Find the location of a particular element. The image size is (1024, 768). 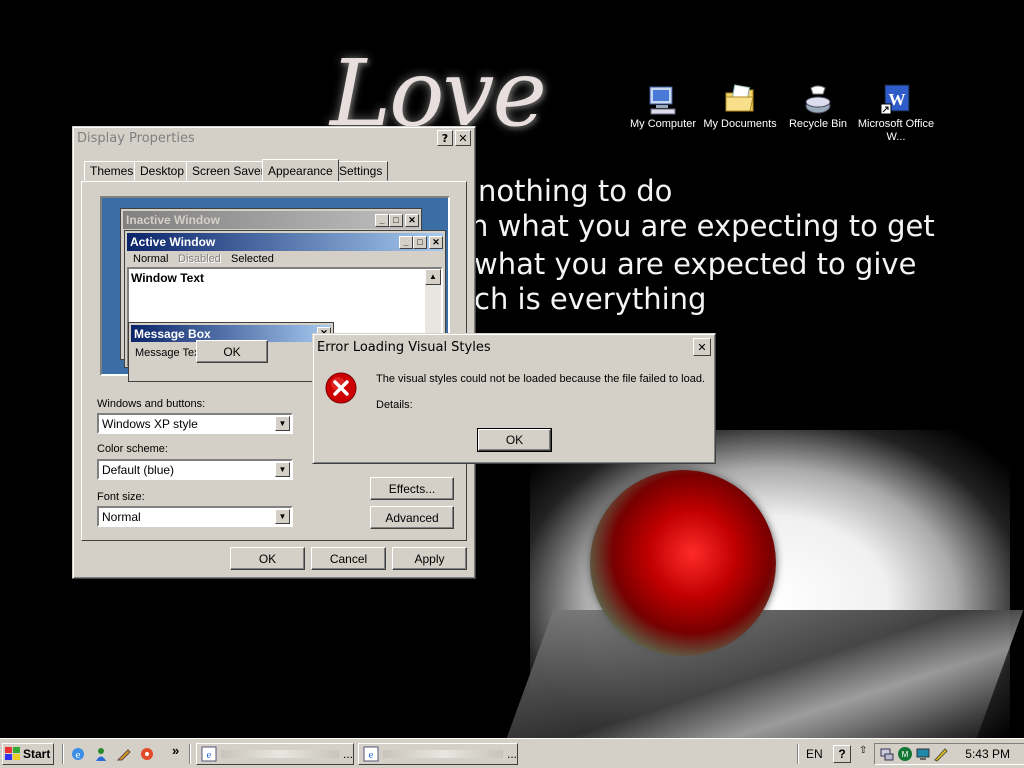

display-properties-titlebar: Display Properties ? ✕ is located at coordinates (274, 138).